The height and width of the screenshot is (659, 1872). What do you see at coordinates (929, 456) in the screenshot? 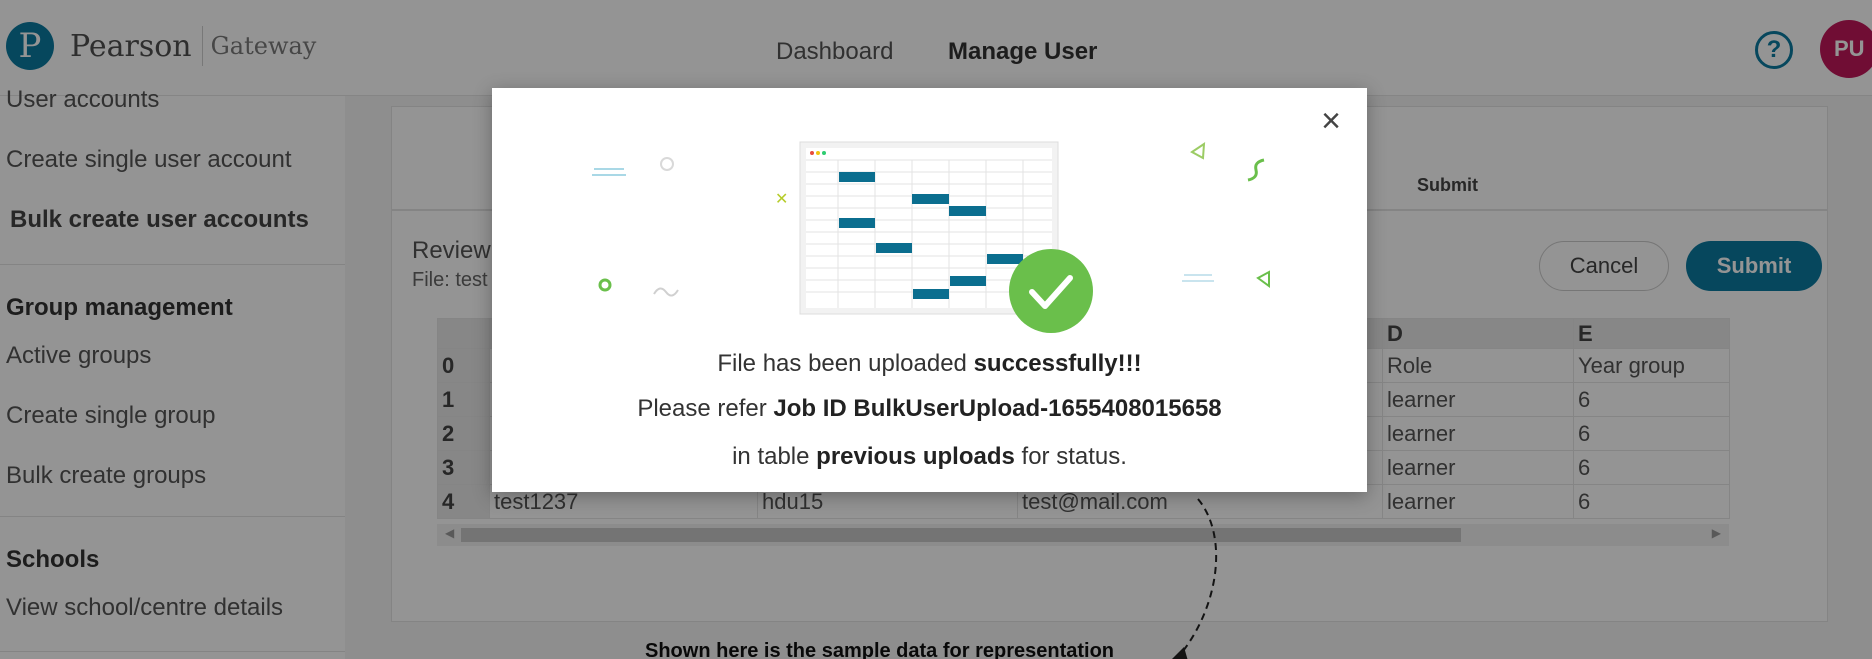
I see `status-hint-message: in table previous uploads for status.` at bounding box center [929, 456].